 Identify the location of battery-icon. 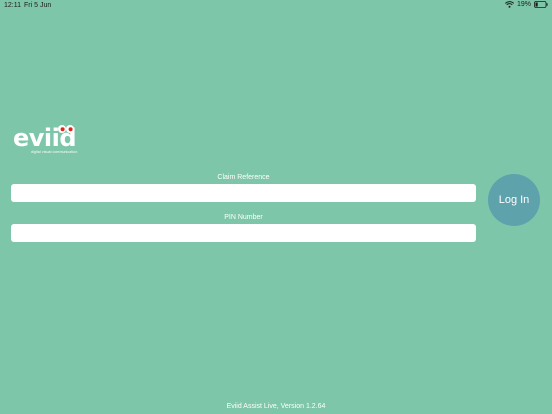
(541, 4).